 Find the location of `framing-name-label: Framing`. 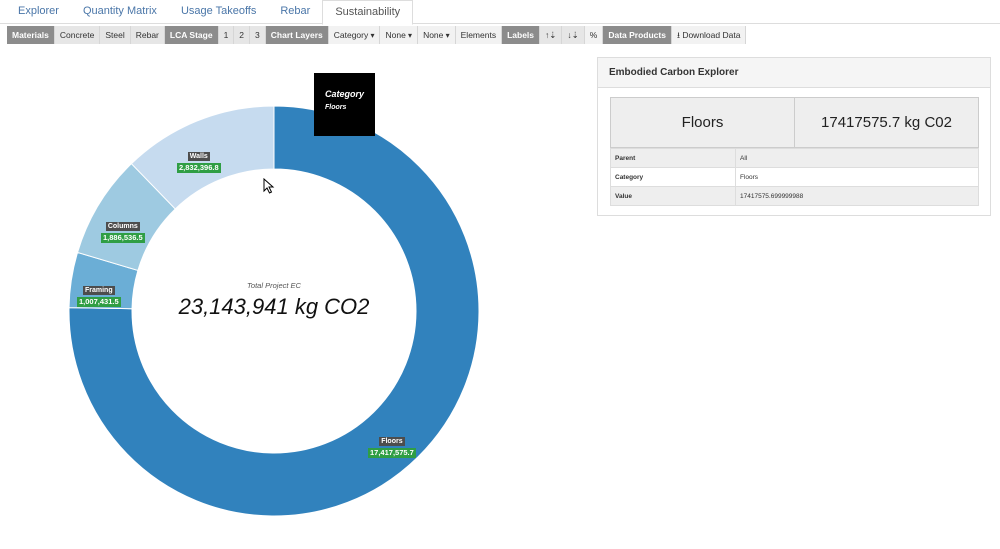

framing-name-label: Framing is located at coordinates (99, 290).